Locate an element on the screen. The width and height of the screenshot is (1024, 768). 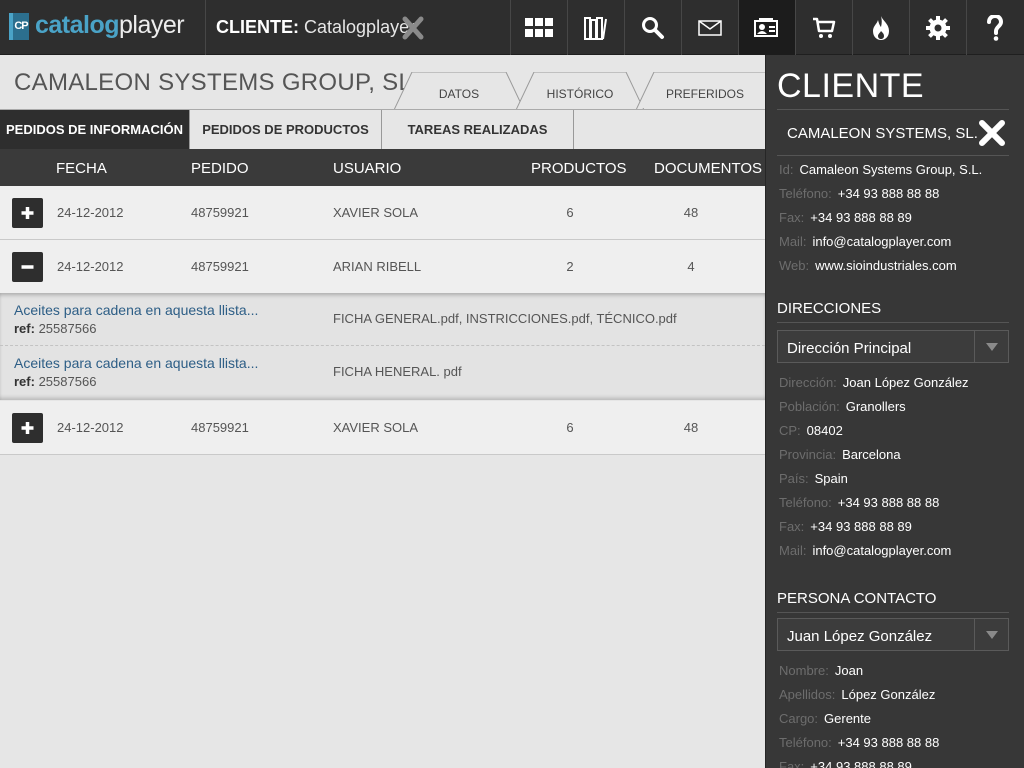
dir-telefono: Teléfono: +34 93 888 88 88 is located at coordinates (859, 502).